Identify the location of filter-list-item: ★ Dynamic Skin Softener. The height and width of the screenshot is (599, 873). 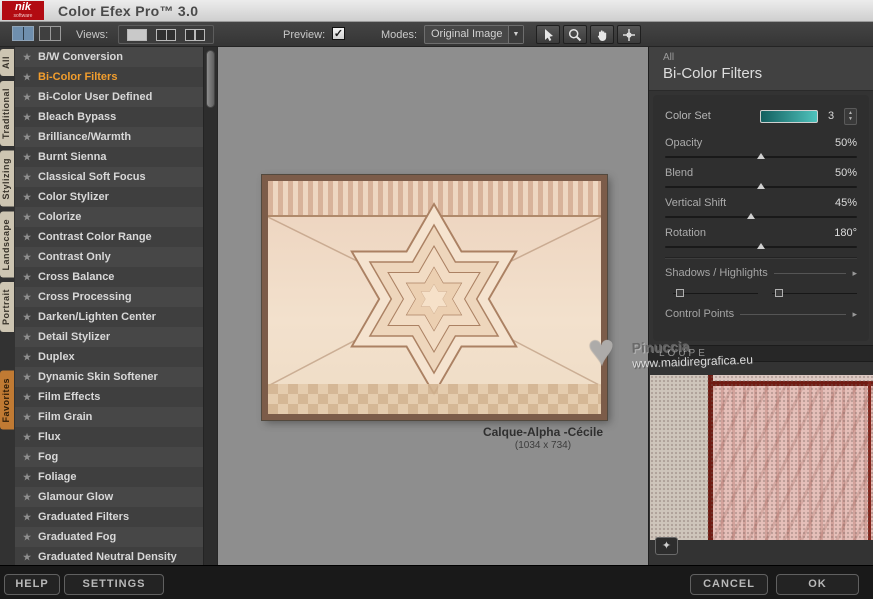
(109, 377).